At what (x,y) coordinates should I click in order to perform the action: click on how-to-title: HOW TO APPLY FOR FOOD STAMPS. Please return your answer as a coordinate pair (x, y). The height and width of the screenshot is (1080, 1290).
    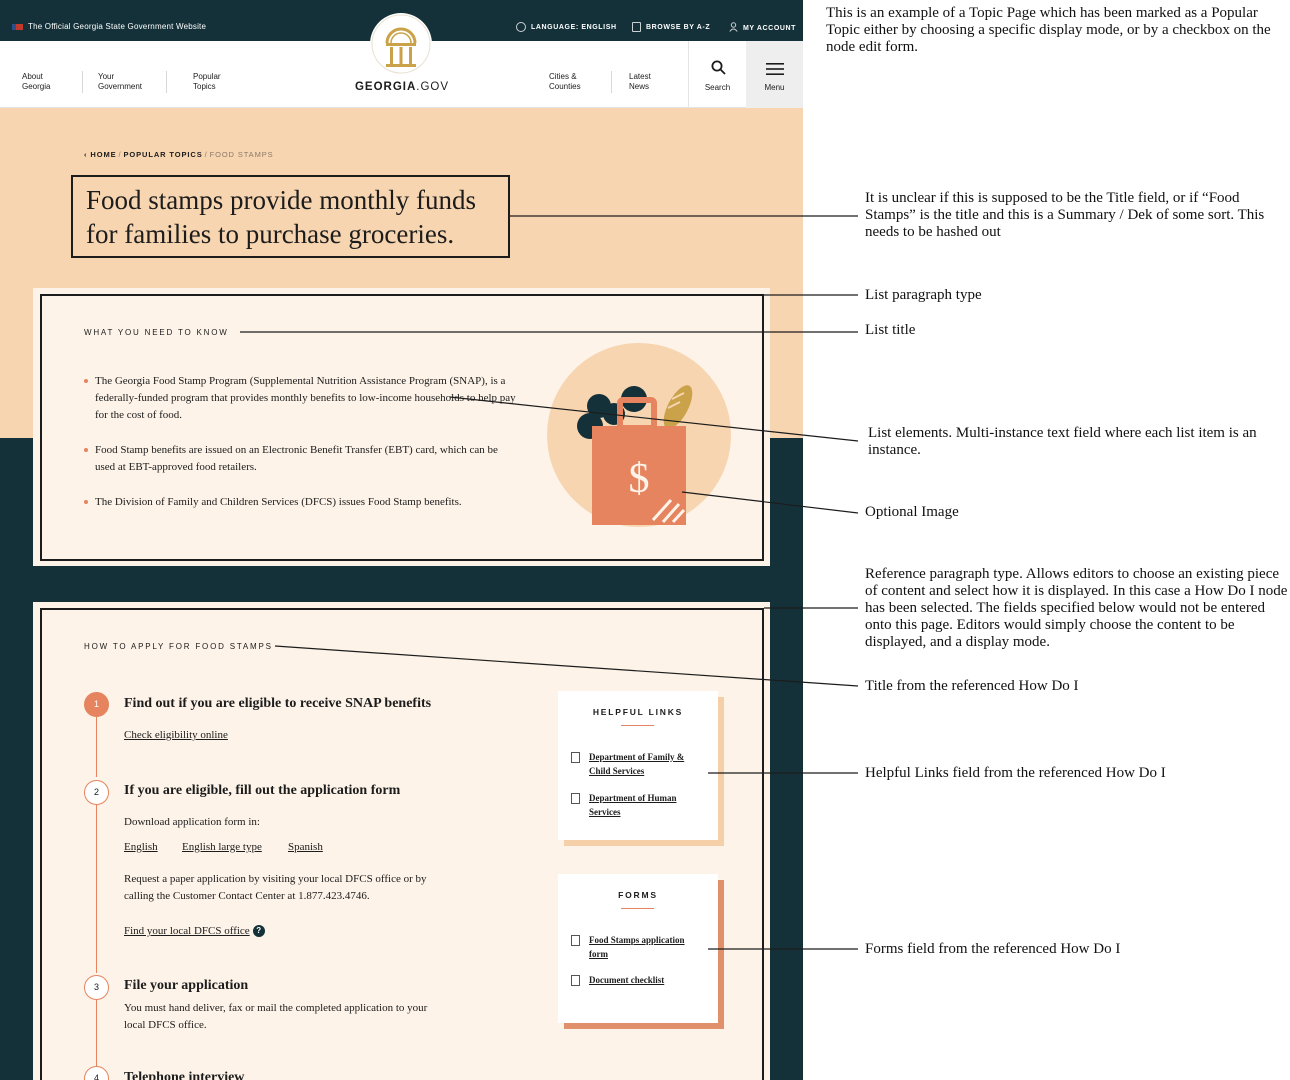
    Looking at the image, I should click on (178, 646).